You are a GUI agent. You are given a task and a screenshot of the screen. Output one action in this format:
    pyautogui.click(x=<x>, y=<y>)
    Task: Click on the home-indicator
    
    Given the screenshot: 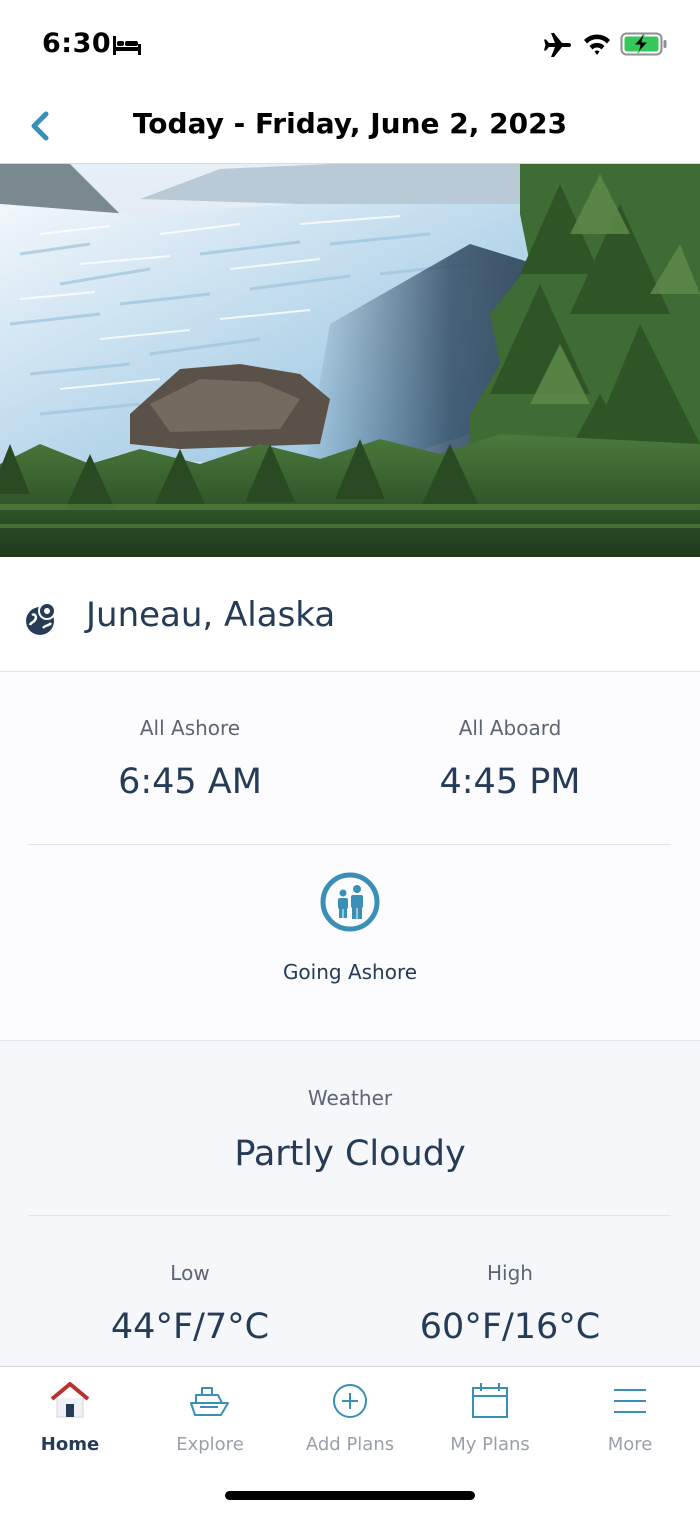 What is the action you would take?
    pyautogui.click(x=350, y=1495)
    